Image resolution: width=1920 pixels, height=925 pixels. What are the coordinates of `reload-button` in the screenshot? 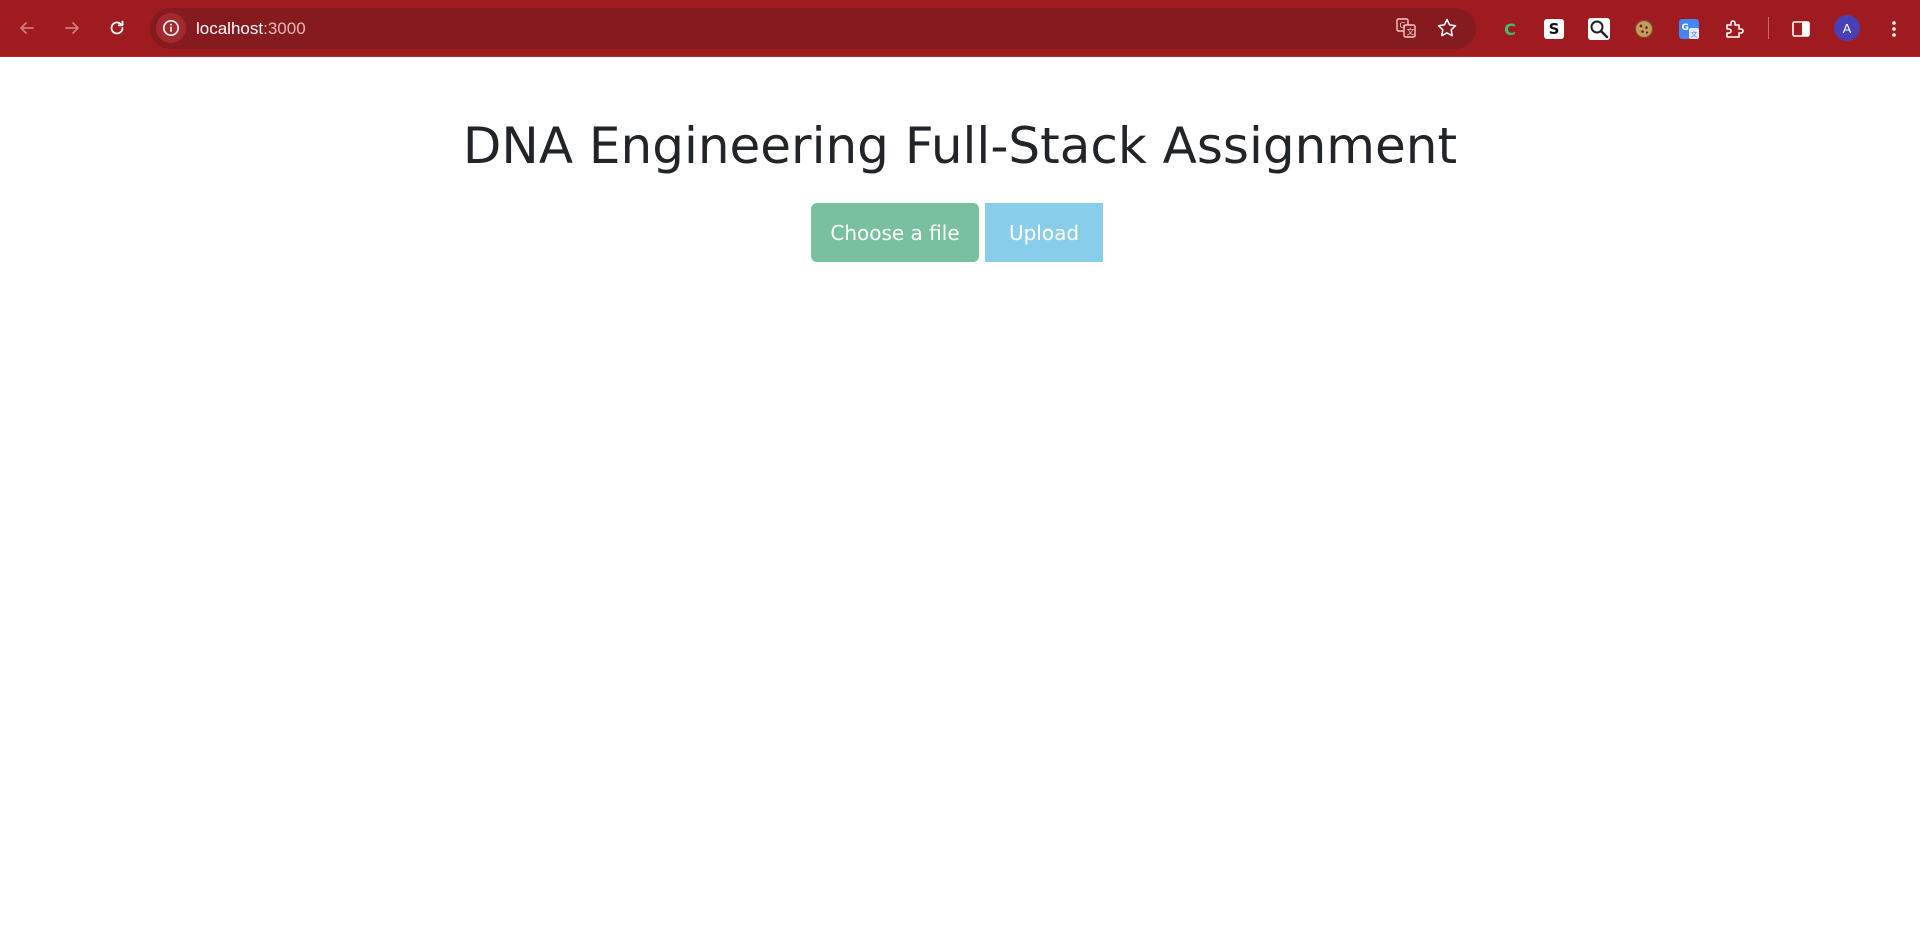 It's located at (117, 28).